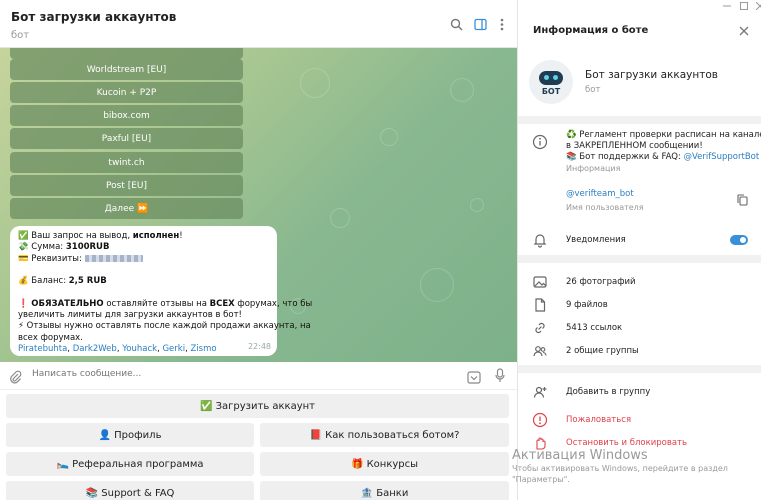  What do you see at coordinates (222, 374) in the screenshot?
I see `message-input` at bounding box center [222, 374].